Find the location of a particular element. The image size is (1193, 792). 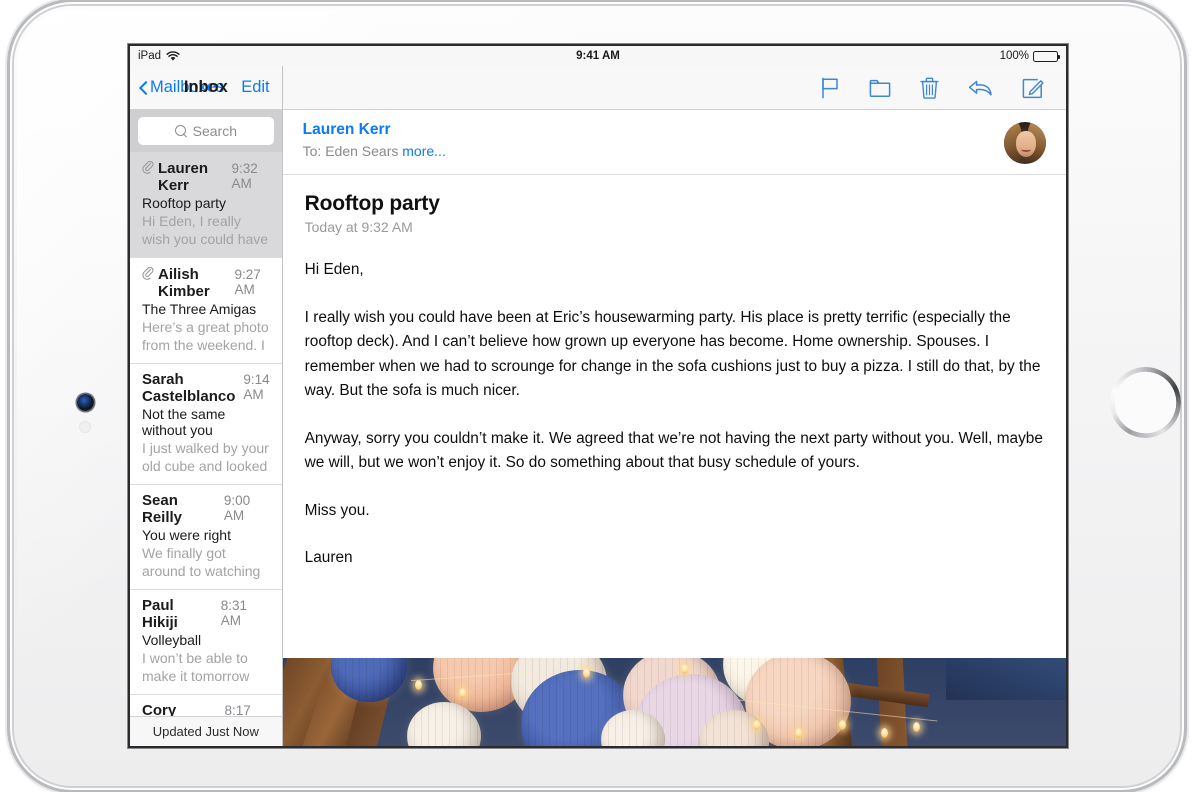

message-sender: Paul Hikiji is located at coordinates (160, 614).